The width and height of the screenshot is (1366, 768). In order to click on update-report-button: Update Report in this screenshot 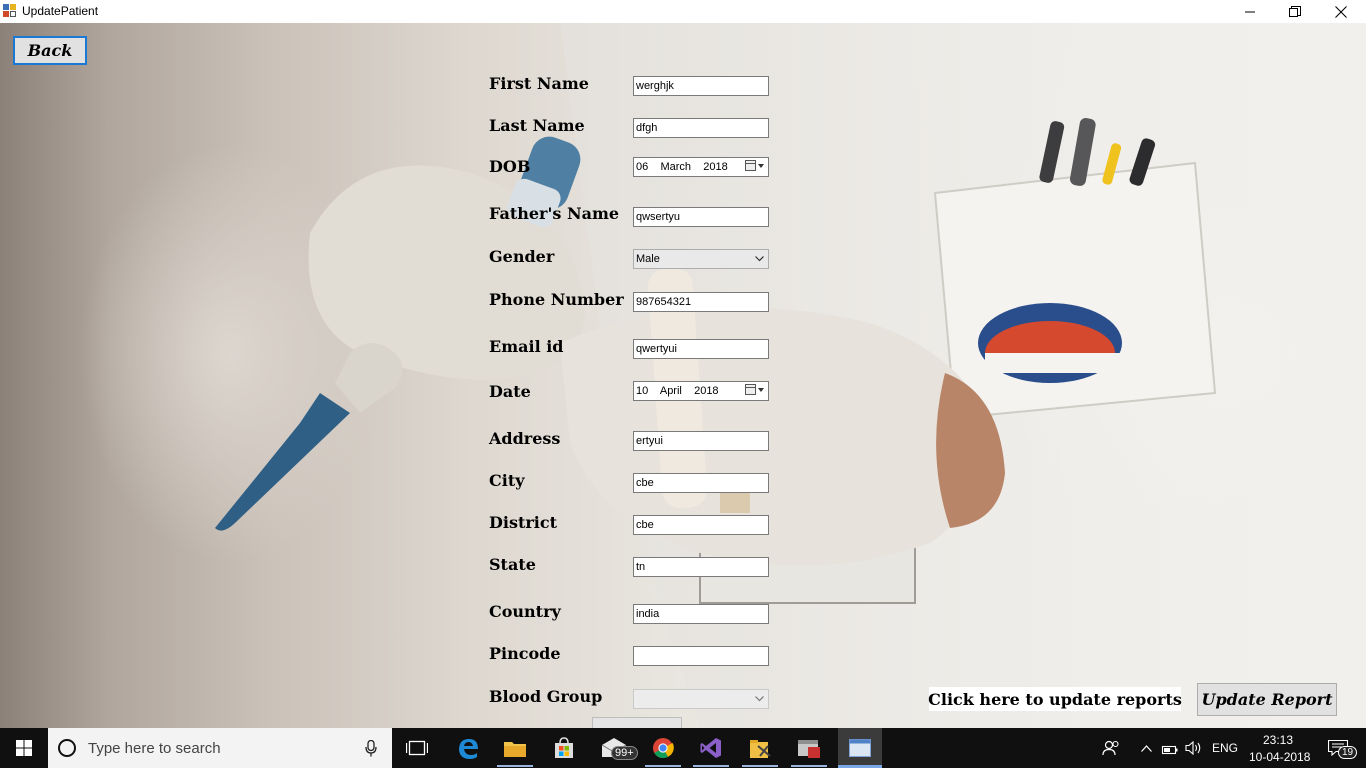, I will do `click(1267, 699)`.